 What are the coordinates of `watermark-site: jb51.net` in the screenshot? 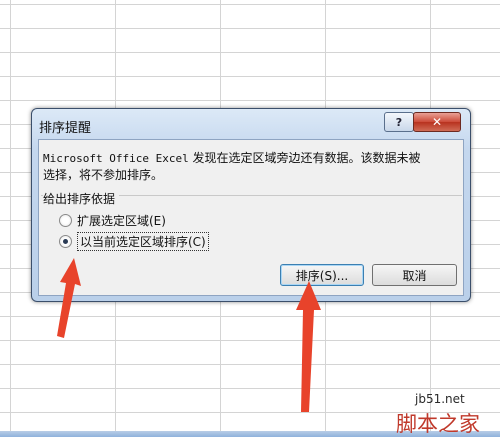 It's located at (440, 399).